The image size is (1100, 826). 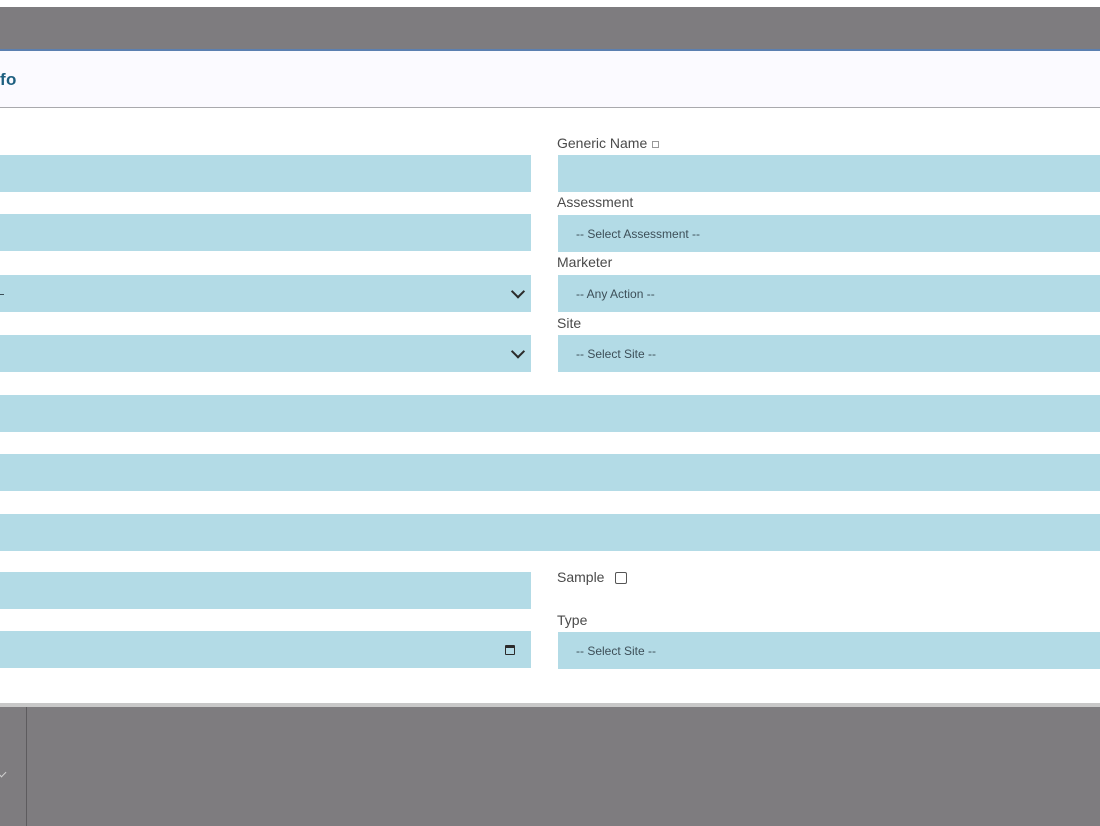 I want to click on generic-name-label: Generic Name, so click(x=608, y=143).